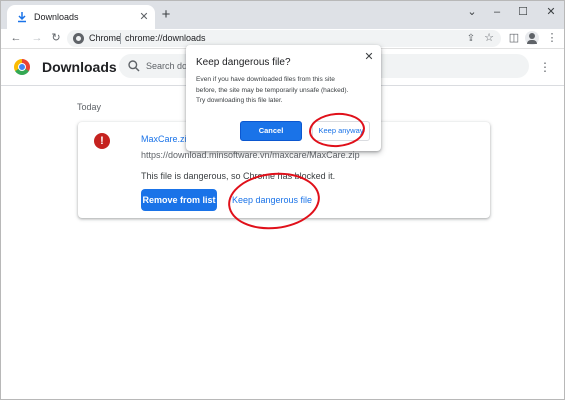  What do you see at coordinates (22, 17) in the screenshot?
I see `download-icon` at bounding box center [22, 17].